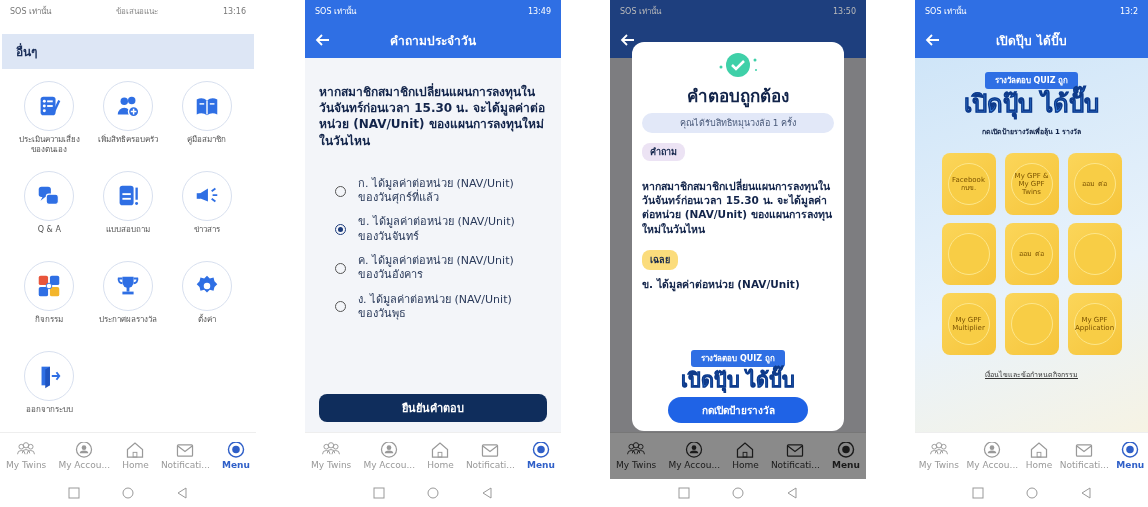  What do you see at coordinates (234, 11) in the screenshot?
I see `clock-text: 13:16` at bounding box center [234, 11].